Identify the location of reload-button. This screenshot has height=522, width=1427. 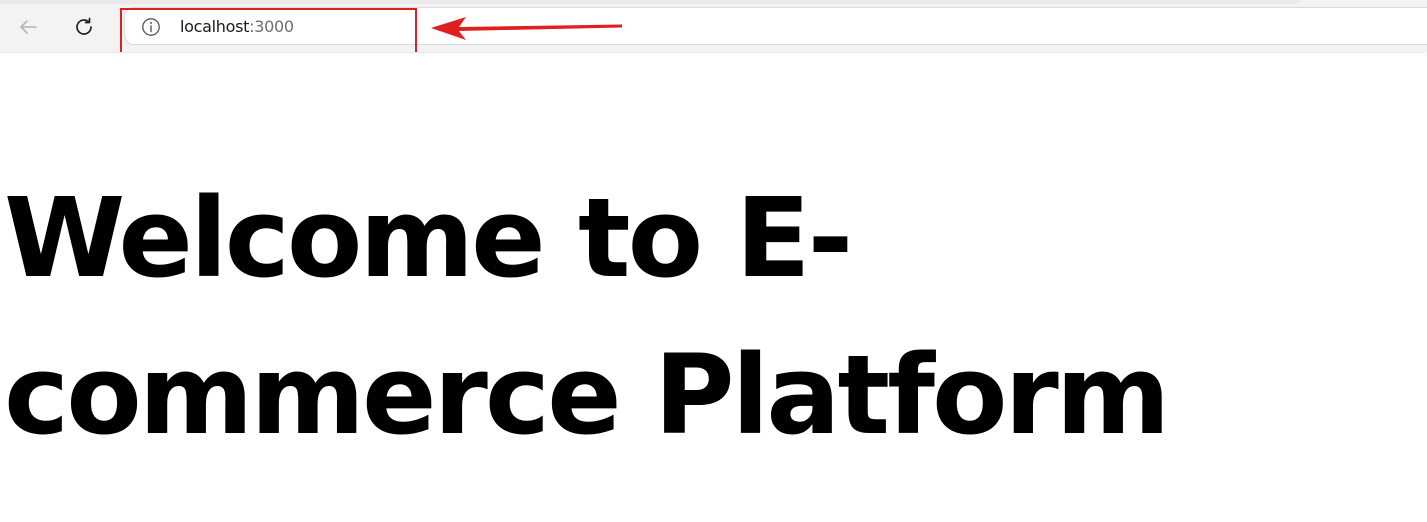
(84, 27).